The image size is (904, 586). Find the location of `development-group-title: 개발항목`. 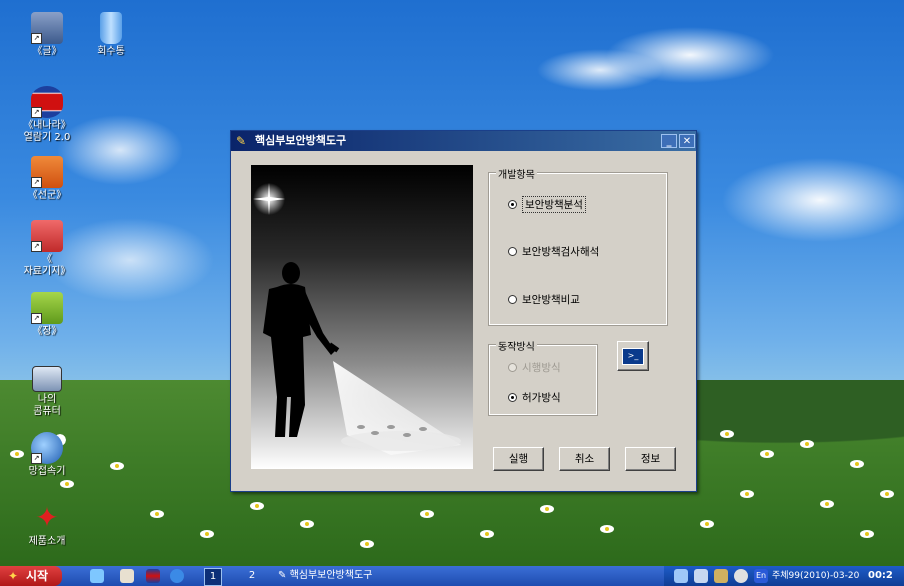

development-group-title: 개발항목 is located at coordinates (516, 173).